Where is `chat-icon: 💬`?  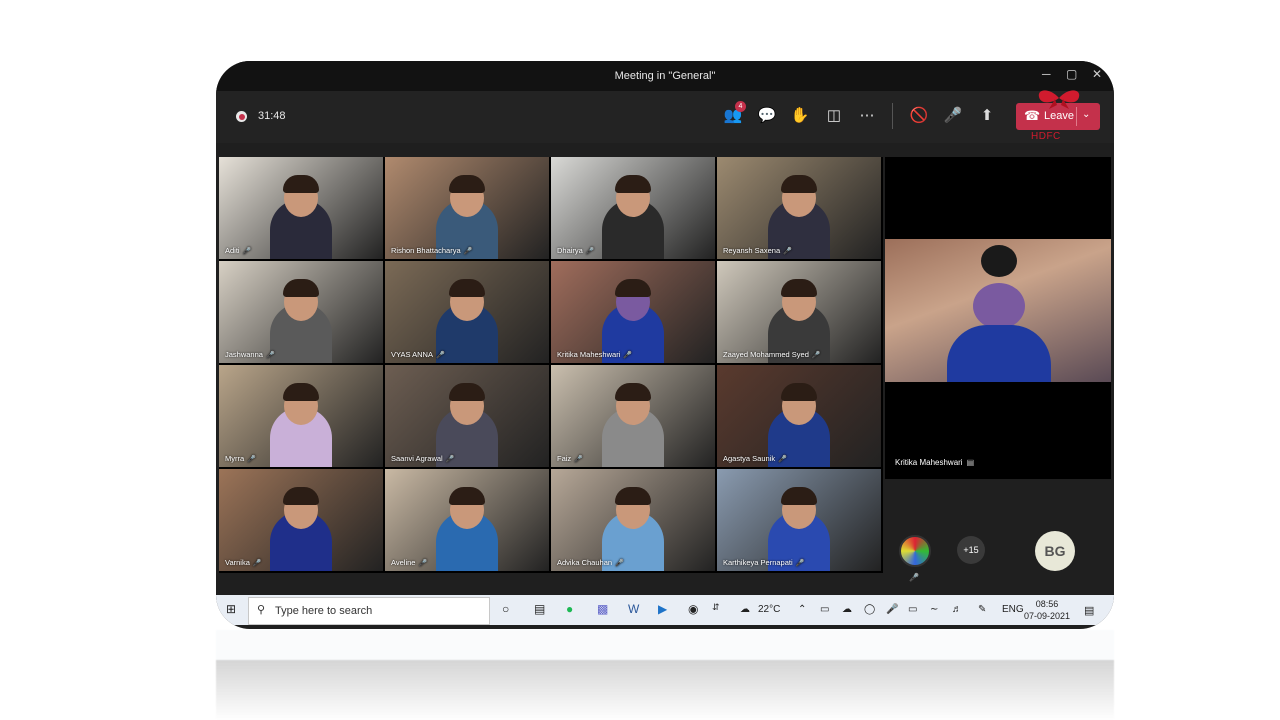
chat-icon: 💬 is located at coordinates (767, 116).